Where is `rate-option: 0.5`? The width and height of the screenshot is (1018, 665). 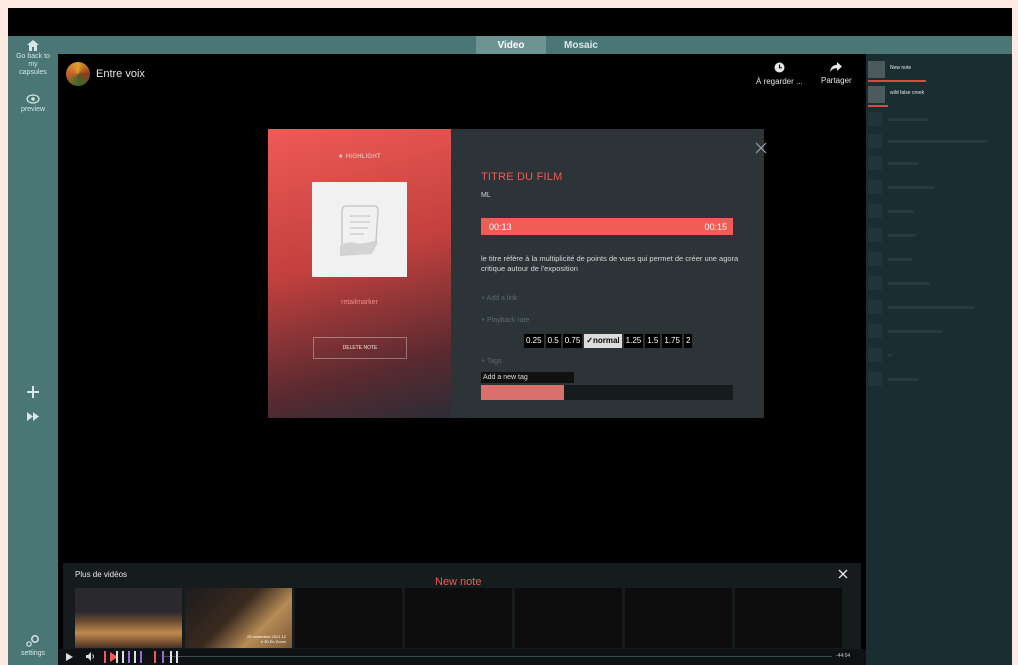 rate-option: 0.5 is located at coordinates (553, 341).